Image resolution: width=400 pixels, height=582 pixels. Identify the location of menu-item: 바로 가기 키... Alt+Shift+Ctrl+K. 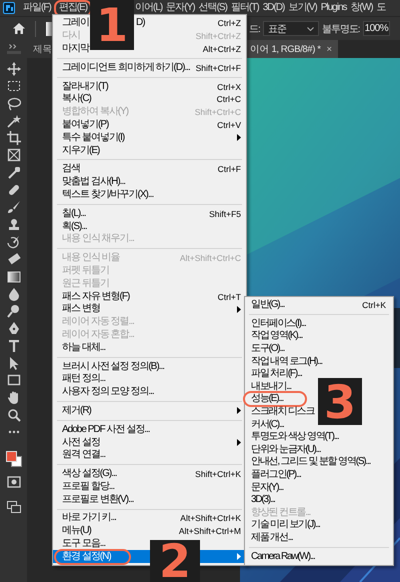
(149, 518).